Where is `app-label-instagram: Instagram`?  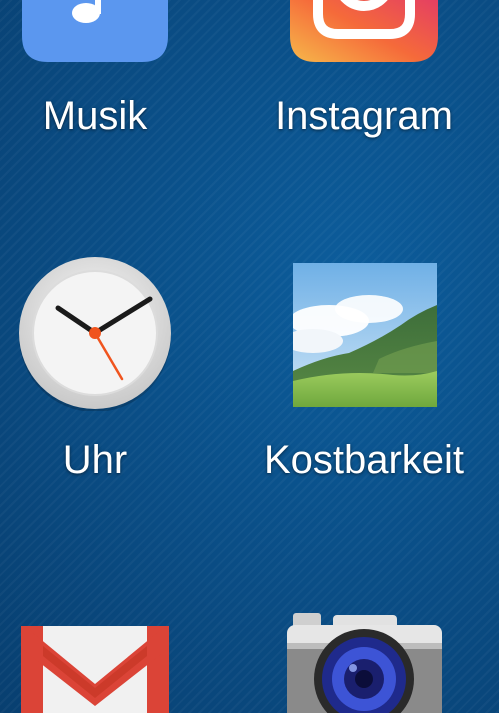
app-label-instagram: Instagram is located at coordinates (364, 116).